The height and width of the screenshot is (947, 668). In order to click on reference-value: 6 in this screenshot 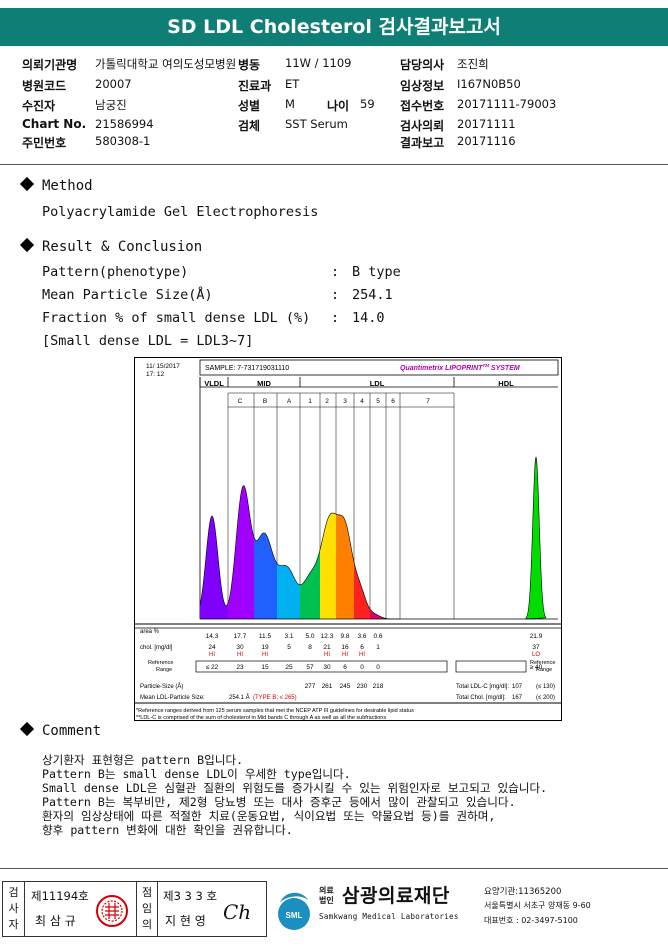, I will do `click(345, 667)`.